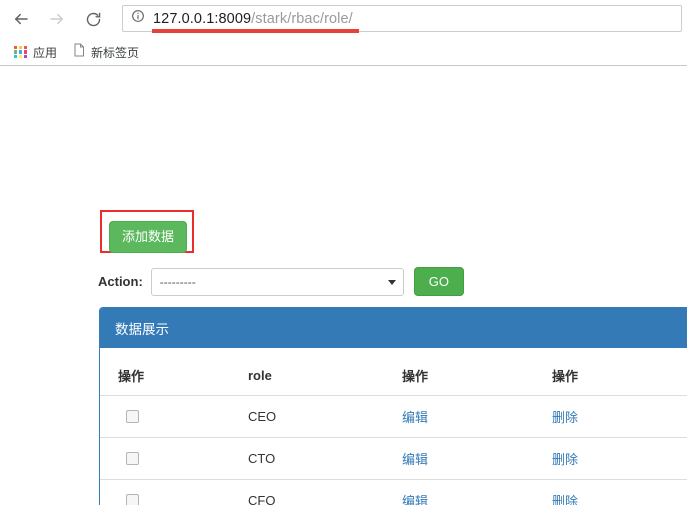 The height and width of the screenshot is (505, 687). I want to click on reload-button, so click(93, 19).